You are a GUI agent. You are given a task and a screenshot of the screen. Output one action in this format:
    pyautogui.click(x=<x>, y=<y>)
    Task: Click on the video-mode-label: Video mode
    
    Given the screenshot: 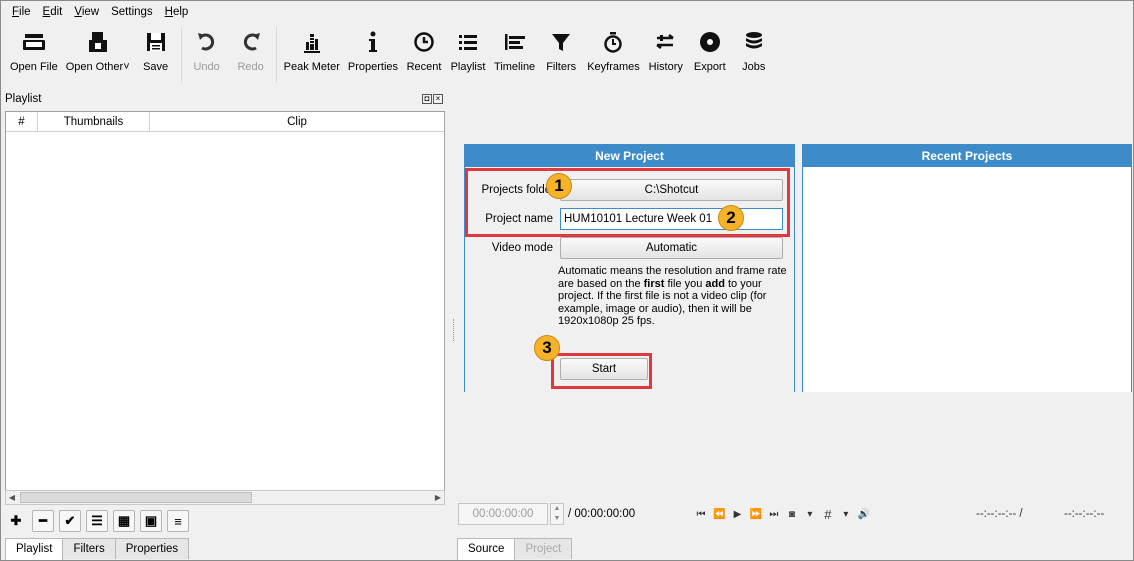 What is the action you would take?
    pyautogui.click(x=509, y=248)
    